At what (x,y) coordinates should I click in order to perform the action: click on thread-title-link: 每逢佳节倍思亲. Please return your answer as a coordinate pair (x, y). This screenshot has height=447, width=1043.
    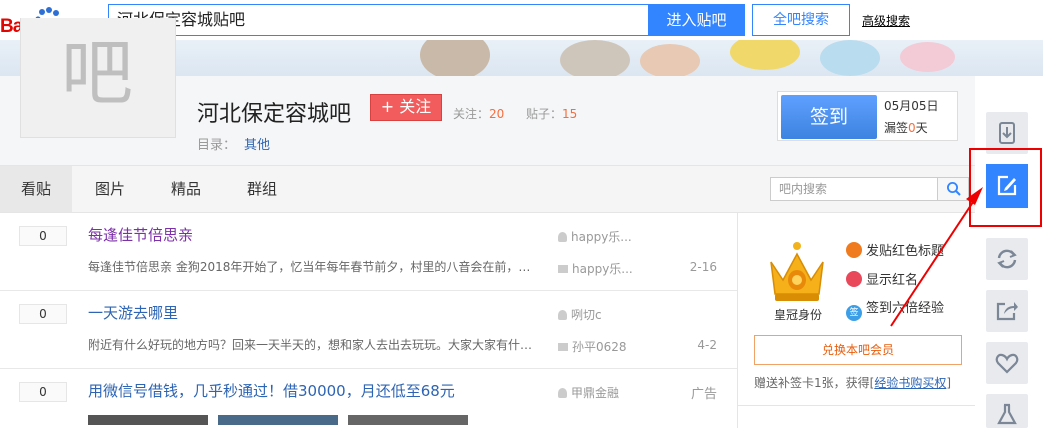
    Looking at the image, I should click on (140, 234).